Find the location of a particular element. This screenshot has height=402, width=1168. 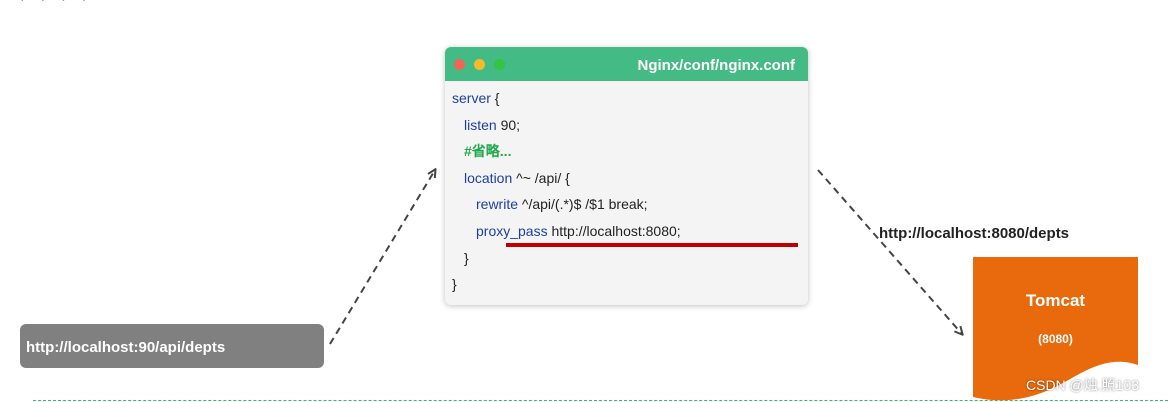

code-line-listen: listen 90; is located at coordinates (492, 124).